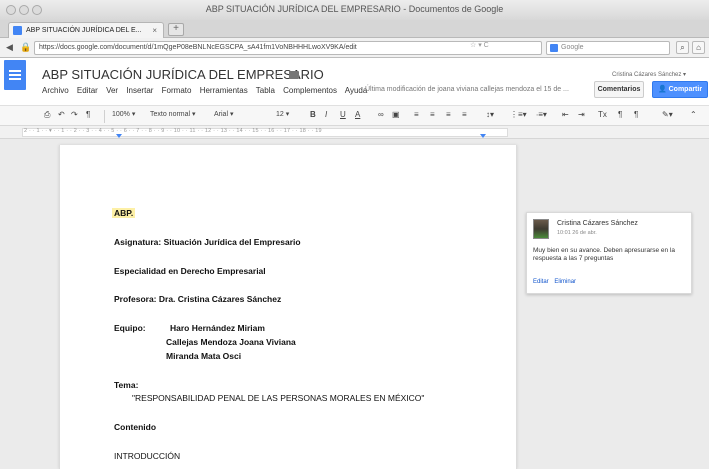 The height and width of the screenshot is (469, 709). What do you see at coordinates (565, 282) in the screenshot?
I see `delete-comment-link: Eliminar` at bounding box center [565, 282].